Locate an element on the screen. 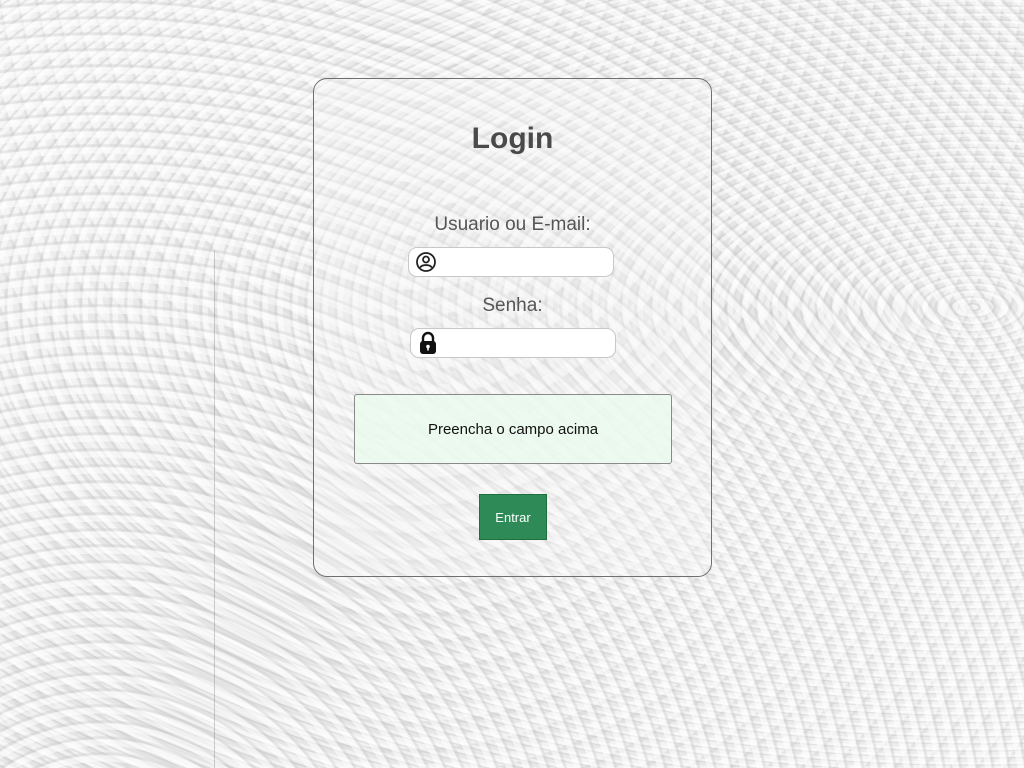 This screenshot has width=1024, height=768. username-field is located at coordinates (511, 262).